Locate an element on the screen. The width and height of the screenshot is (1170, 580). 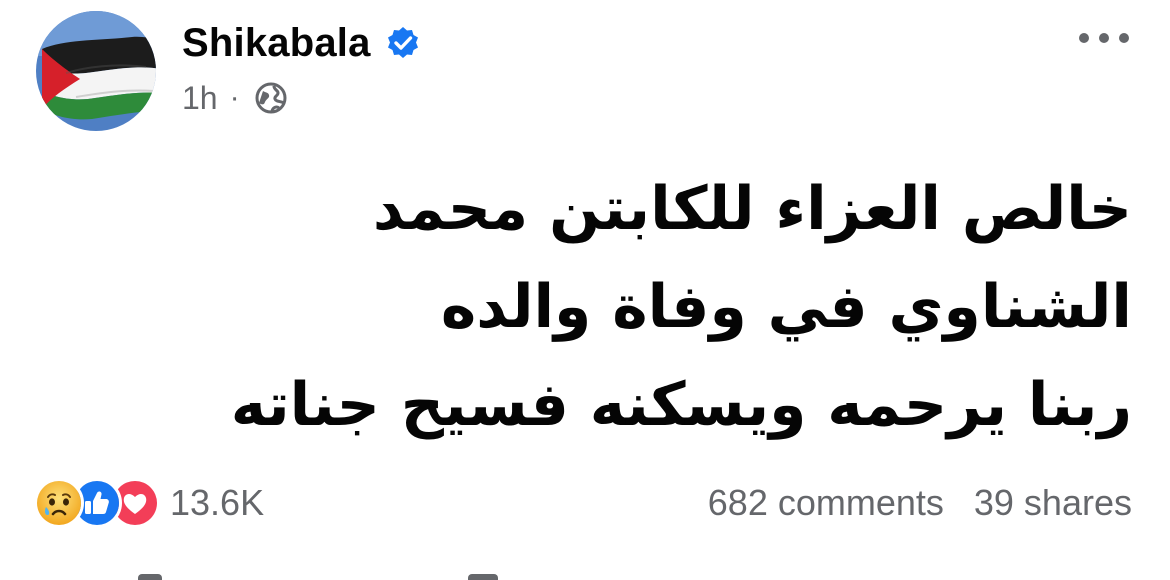
palestine-flag-image is located at coordinates (96, 71).